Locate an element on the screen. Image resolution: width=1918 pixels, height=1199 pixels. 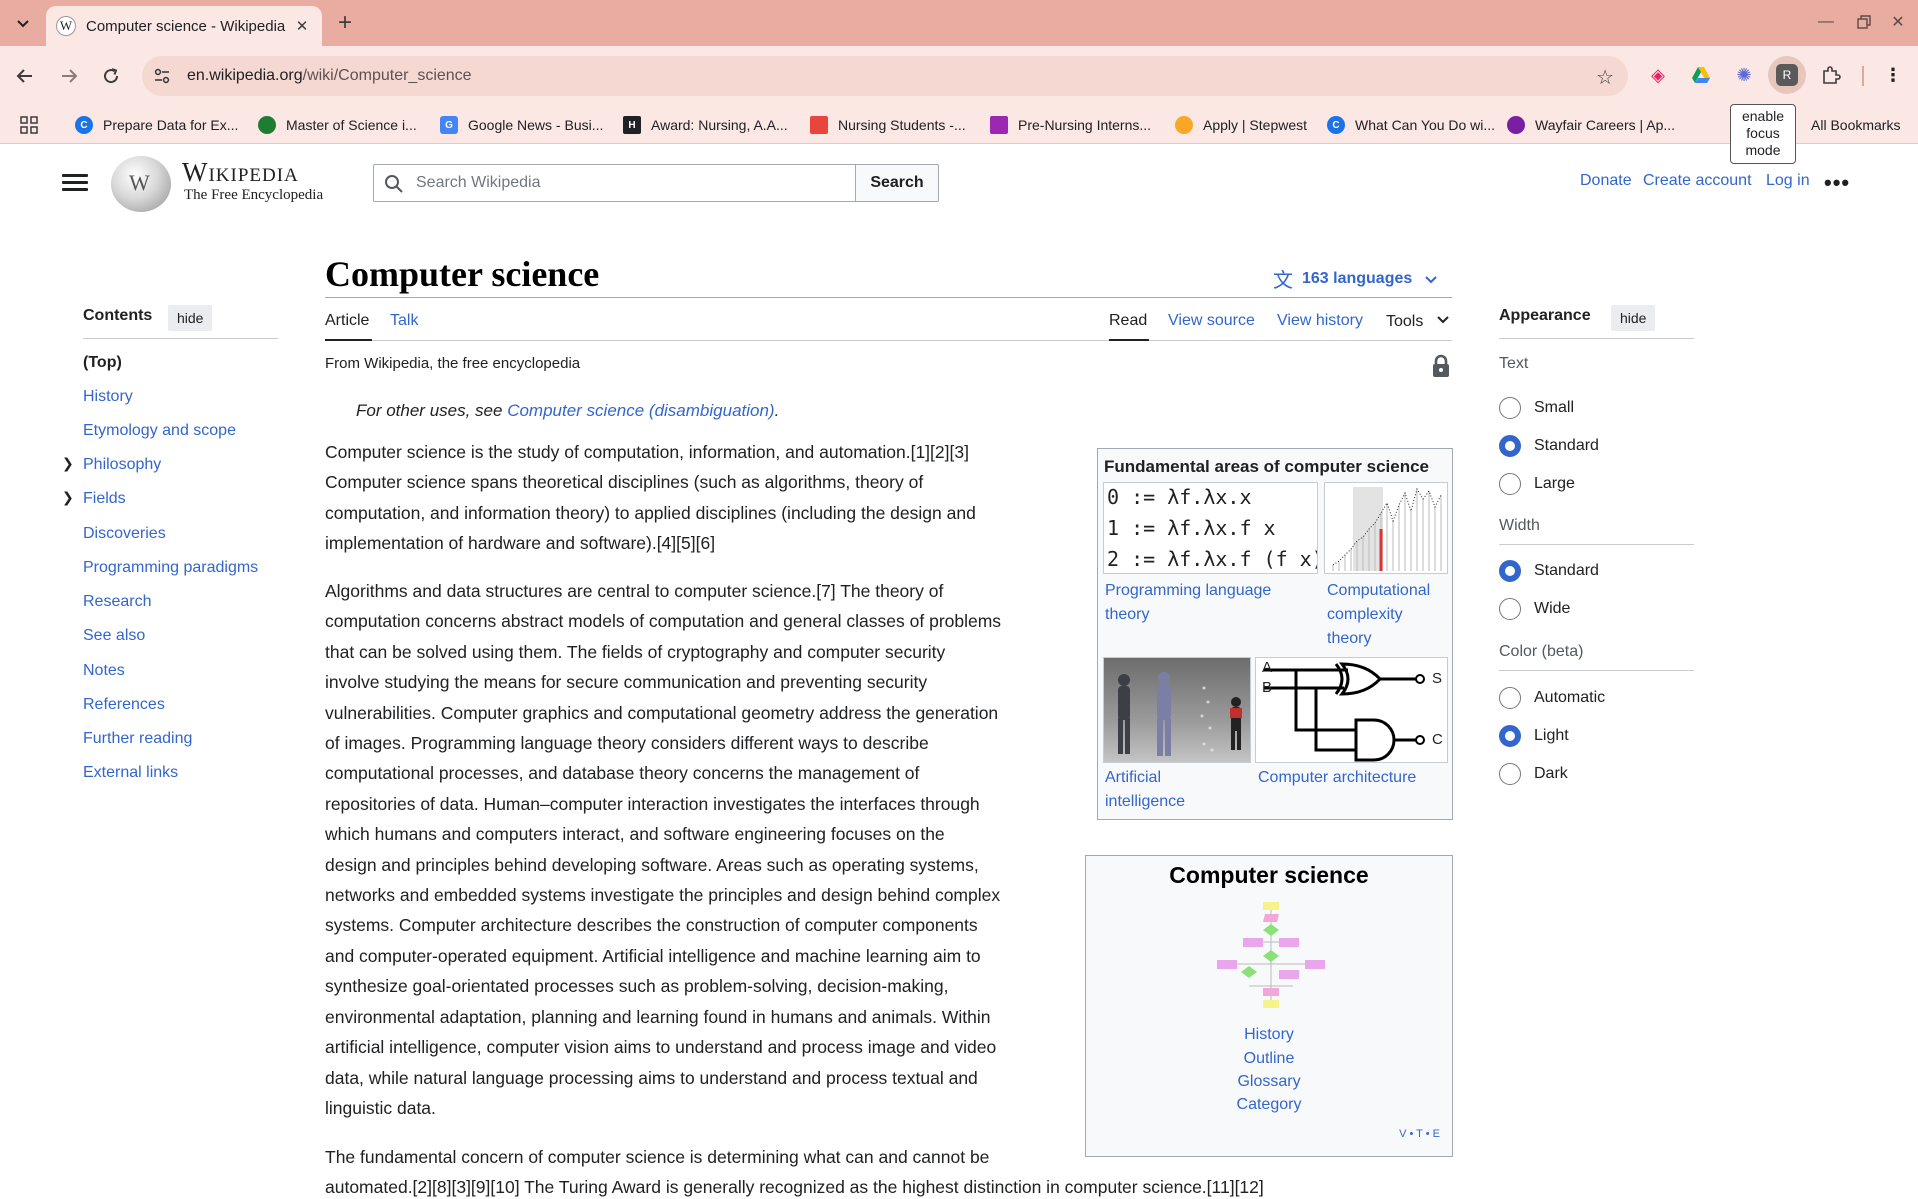
toc-item-programming-paradigms: Programming paradigms is located at coordinates (170, 568).